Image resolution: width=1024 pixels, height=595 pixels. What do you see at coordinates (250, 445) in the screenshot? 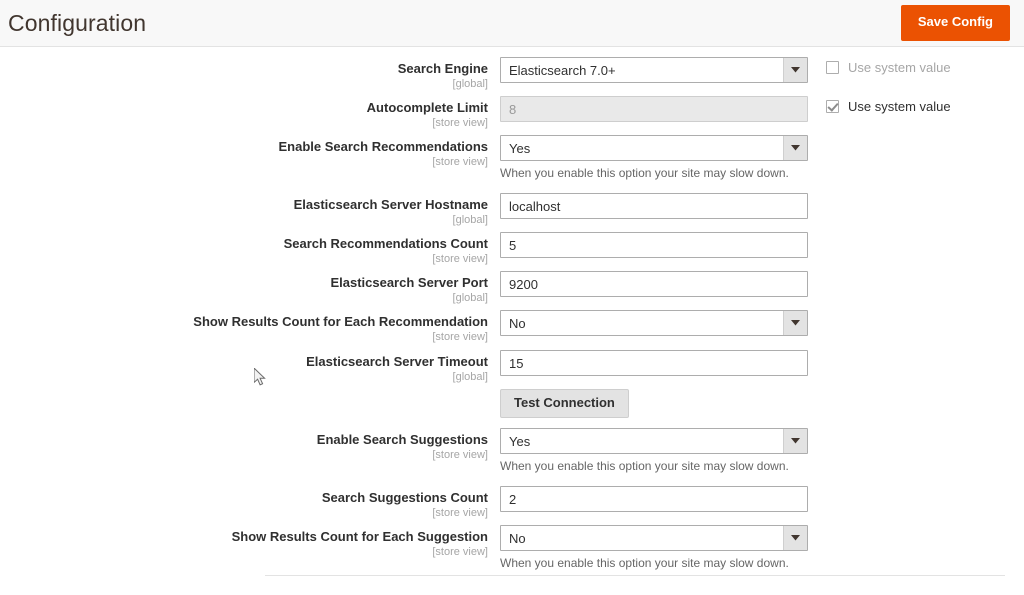
I see `field-label-column: Enable Search Suggestions [store view]` at bounding box center [250, 445].